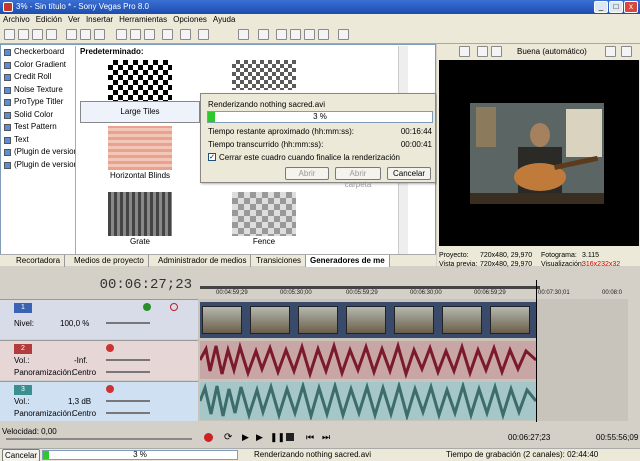 The height and width of the screenshot is (461, 640). What do you see at coordinates (631, 7) in the screenshot?
I see `close-button: x` at bounding box center [631, 7].